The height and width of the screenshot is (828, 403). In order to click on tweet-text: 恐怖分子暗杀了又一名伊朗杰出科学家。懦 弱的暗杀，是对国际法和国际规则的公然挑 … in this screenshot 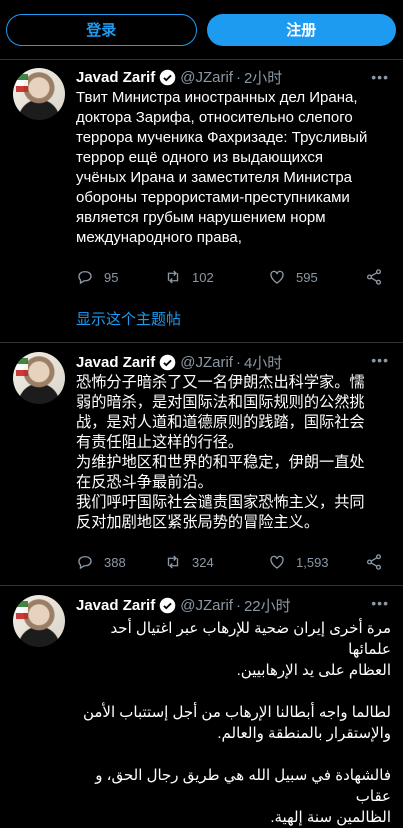, I will do `click(220, 452)`.